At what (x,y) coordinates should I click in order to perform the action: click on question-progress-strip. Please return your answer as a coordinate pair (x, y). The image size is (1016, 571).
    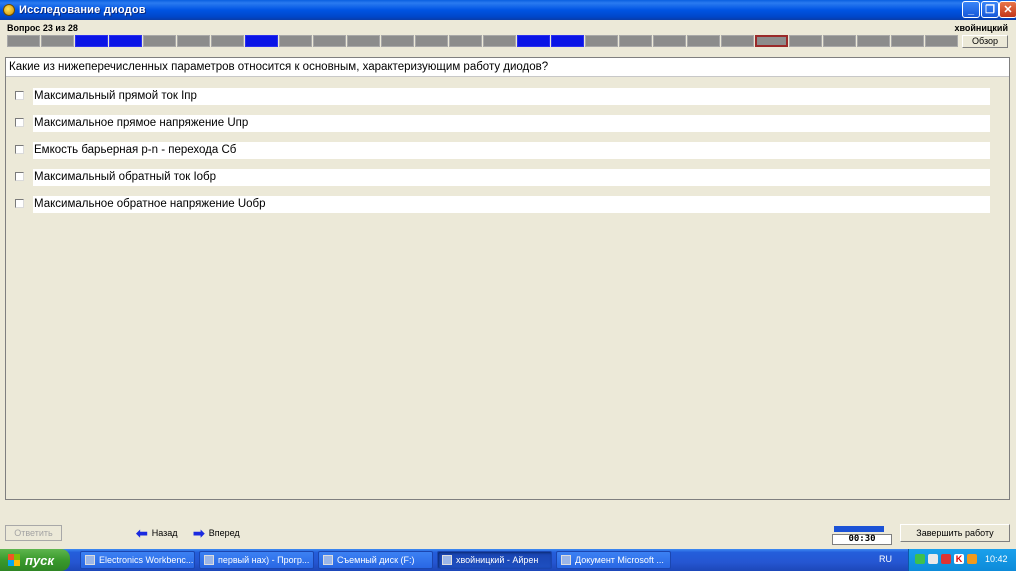
    Looking at the image, I should click on (483, 41).